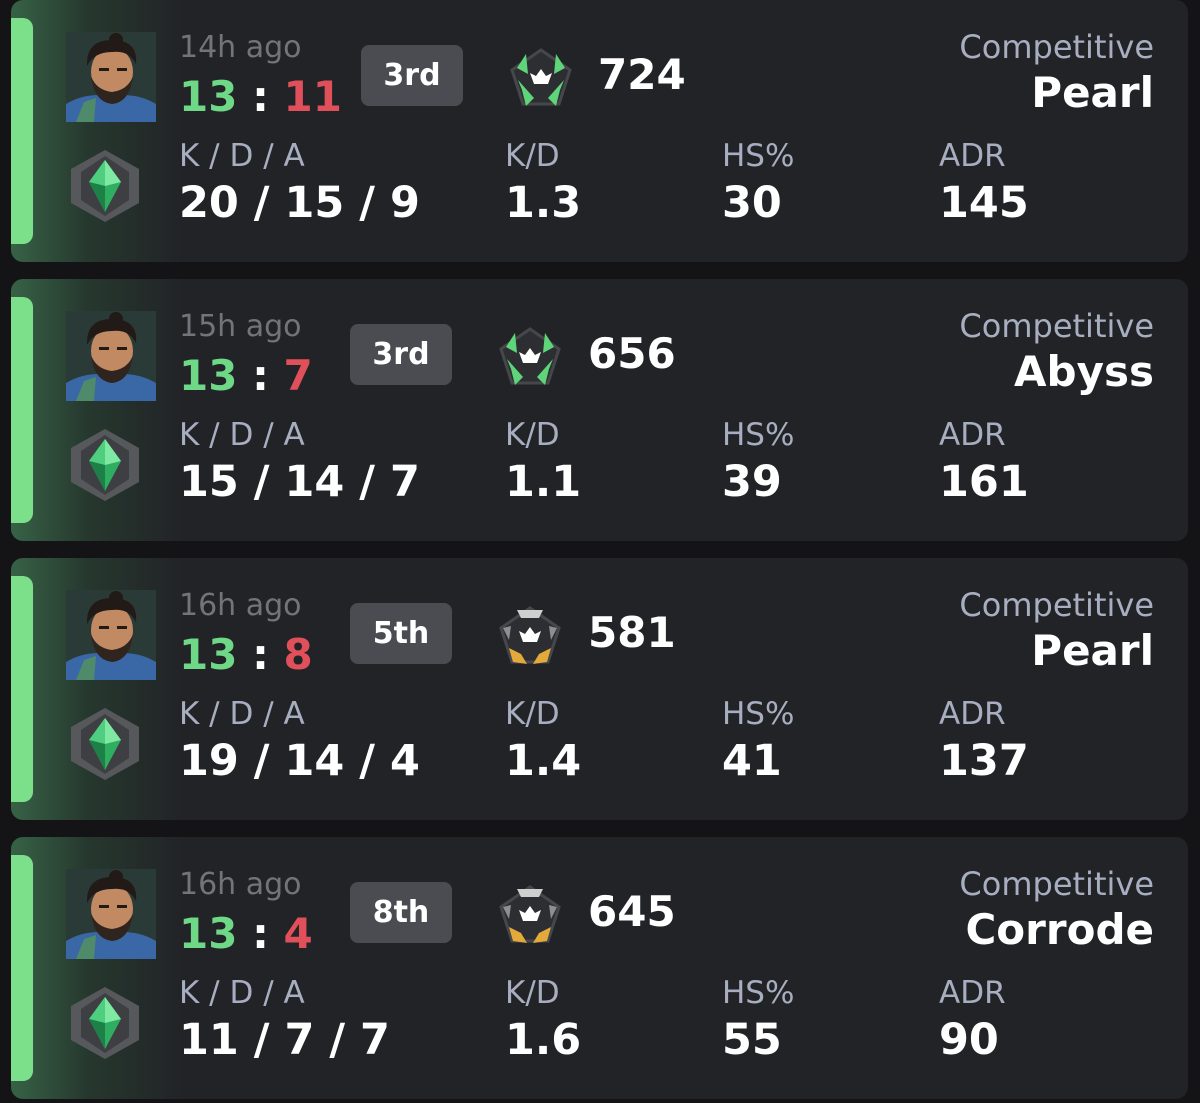 The height and width of the screenshot is (1103, 1200). I want to click on score-against: 11, so click(312, 96).